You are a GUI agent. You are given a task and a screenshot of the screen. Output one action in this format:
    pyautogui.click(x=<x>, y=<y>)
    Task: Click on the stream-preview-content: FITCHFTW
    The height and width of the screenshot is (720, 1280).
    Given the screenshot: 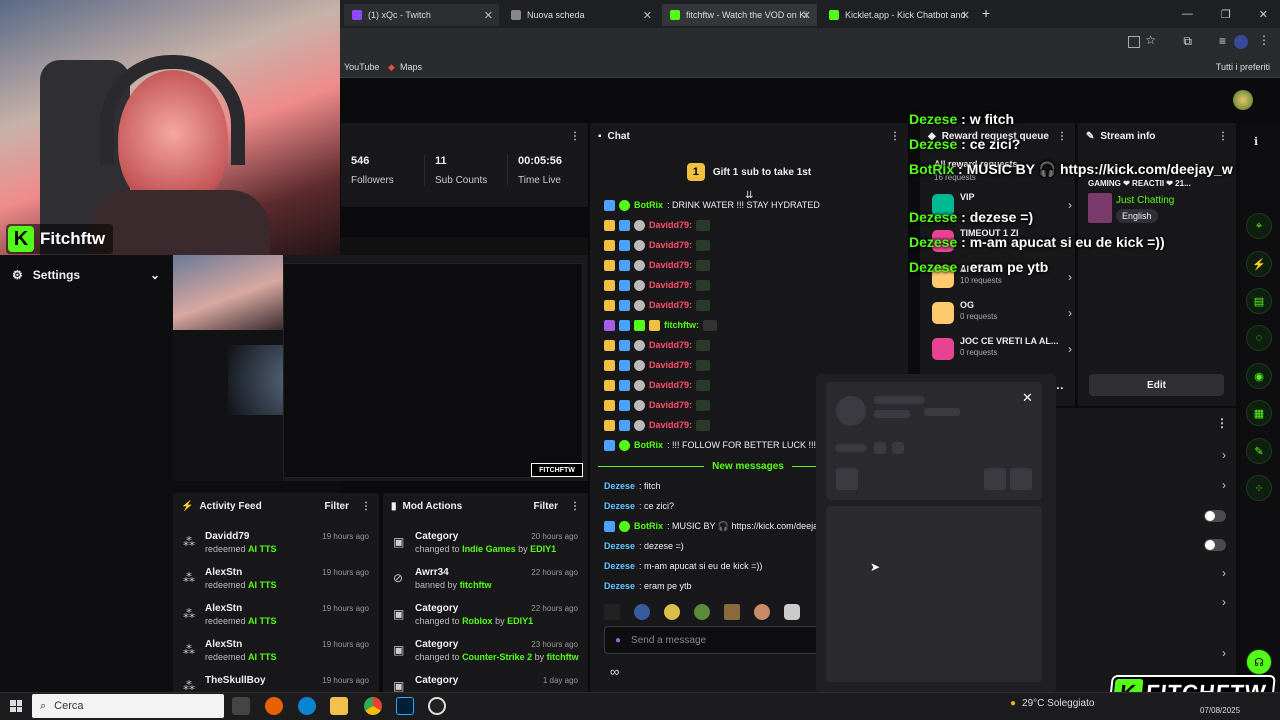 What is the action you would take?
    pyautogui.click(x=380, y=368)
    